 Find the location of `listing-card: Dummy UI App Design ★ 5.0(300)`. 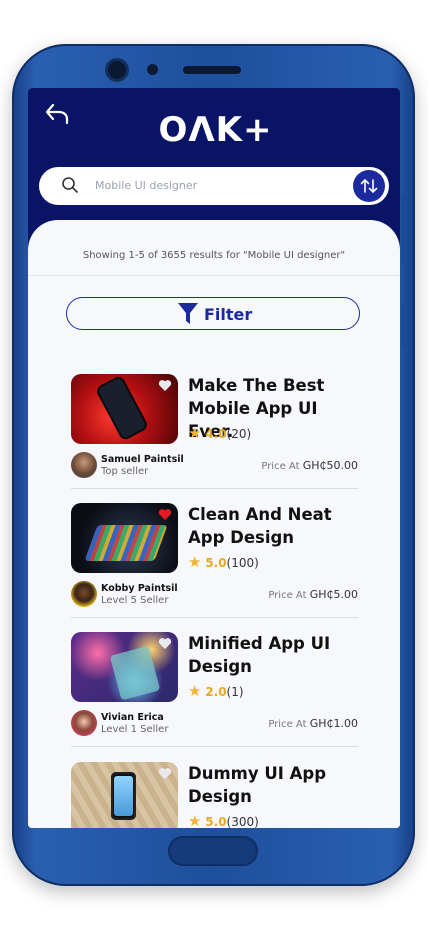

listing-card: Dummy UI App Design ★ 5.0(300) is located at coordinates (214, 795).